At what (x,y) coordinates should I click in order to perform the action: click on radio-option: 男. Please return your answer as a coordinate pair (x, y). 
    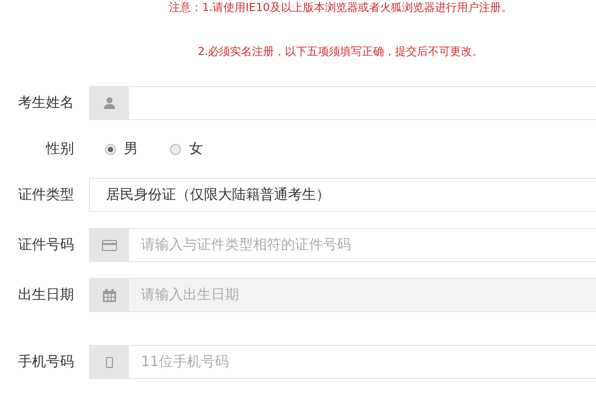
    Looking at the image, I should click on (121, 149).